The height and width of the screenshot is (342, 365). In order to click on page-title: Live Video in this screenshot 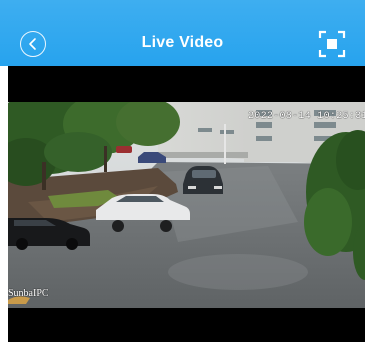, I will do `click(182, 42)`.